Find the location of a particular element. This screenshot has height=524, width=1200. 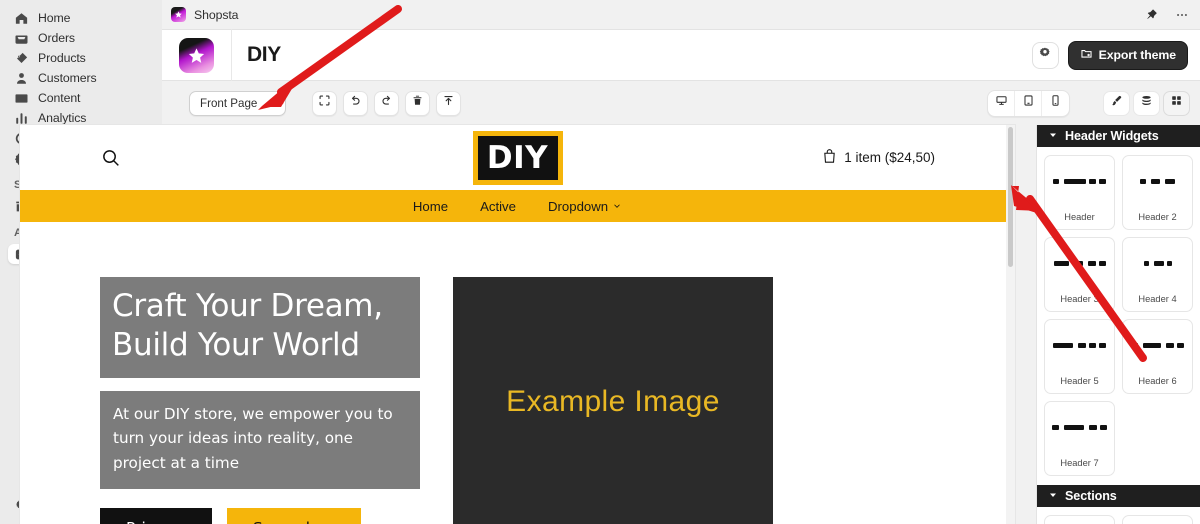

content-icon is located at coordinates (21, 98).